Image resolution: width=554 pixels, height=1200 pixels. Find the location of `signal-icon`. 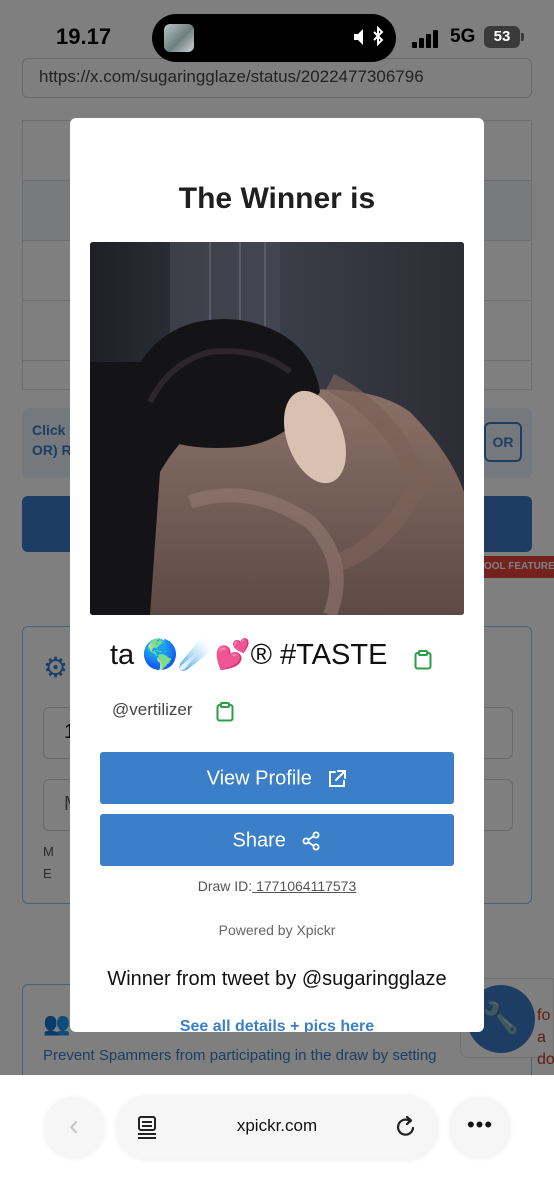

signal-icon is located at coordinates (427, 38).